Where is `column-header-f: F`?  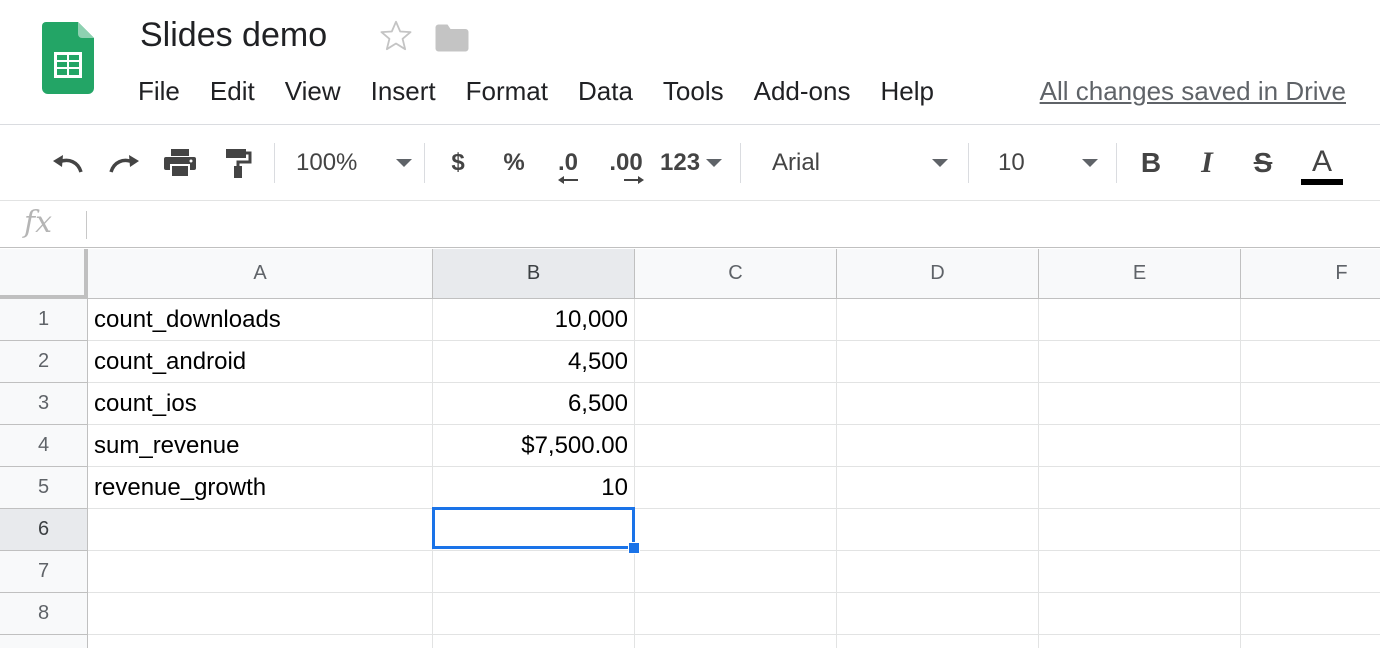
column-header-f: F is located at coordinates (1310, 274).